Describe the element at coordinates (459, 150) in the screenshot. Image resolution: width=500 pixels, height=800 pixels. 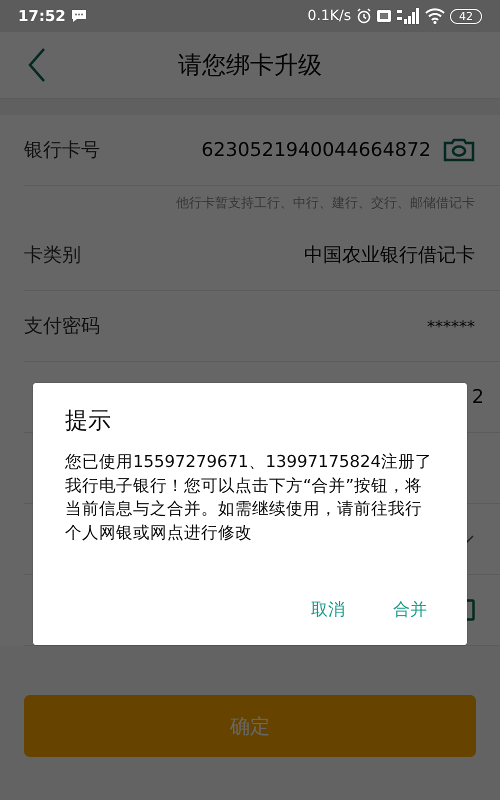
I see `camera-icon` at that location.